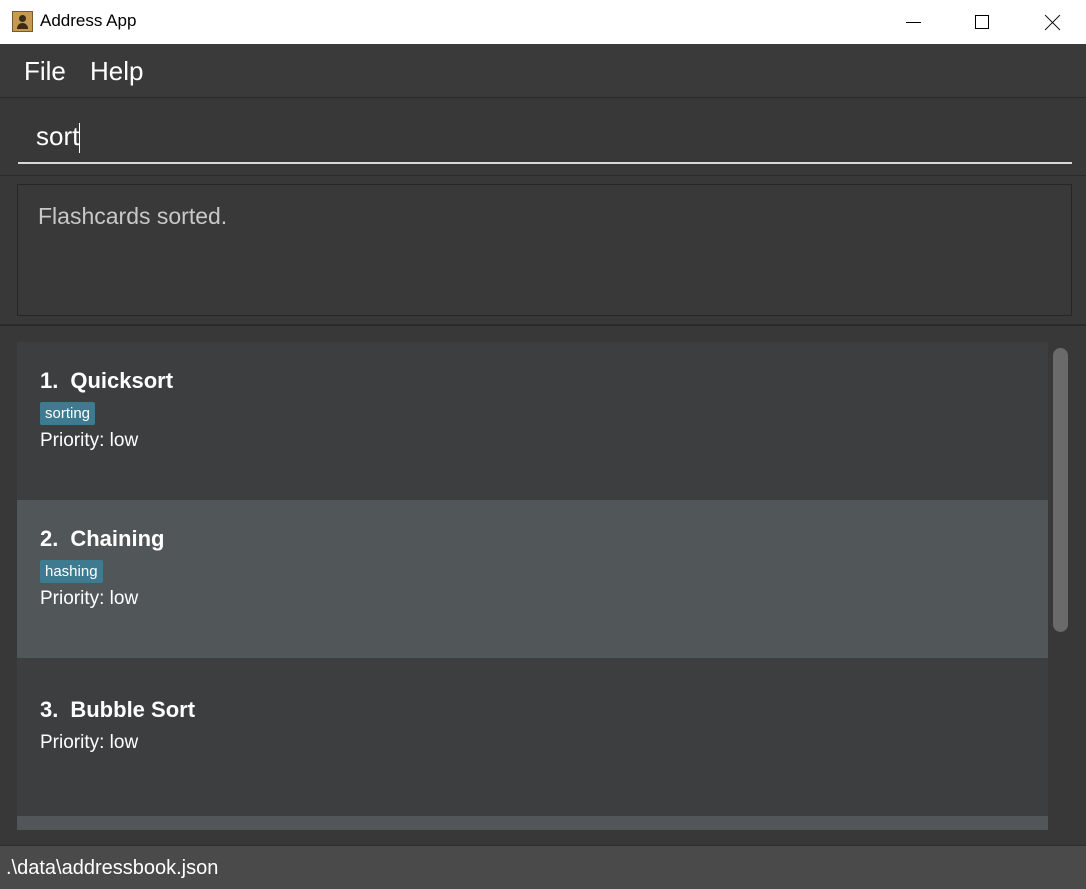 The width and height of the screenshot is (1086, 889). I want to click on window-title: Address App, so click(88, 20).